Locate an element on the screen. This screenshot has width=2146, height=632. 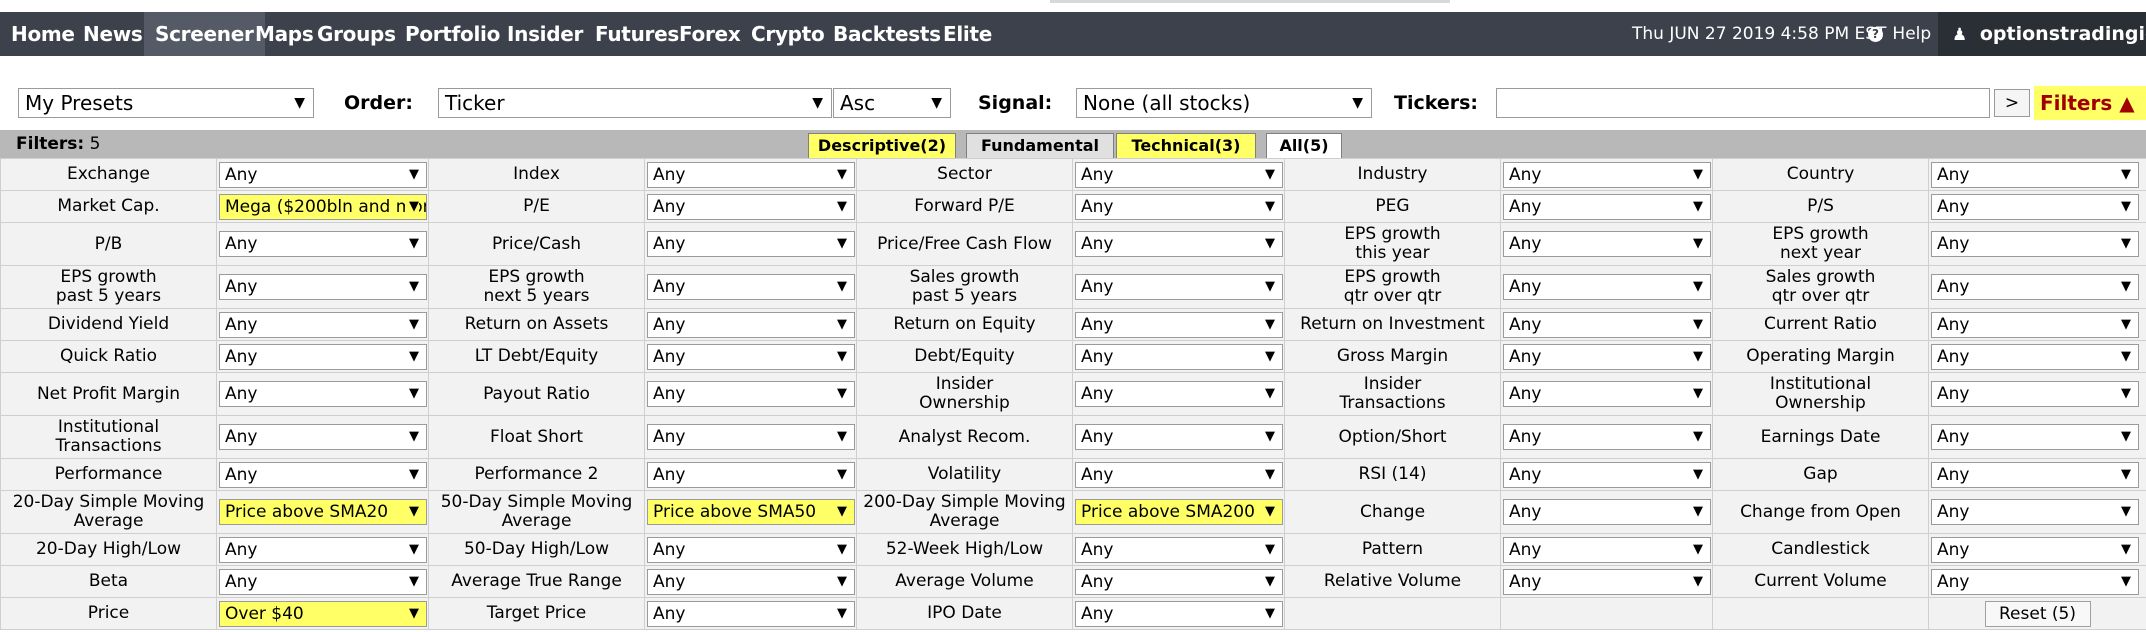
filter-select: Mega ($200bln and more) ▼ is located at coordinates (323, 206).